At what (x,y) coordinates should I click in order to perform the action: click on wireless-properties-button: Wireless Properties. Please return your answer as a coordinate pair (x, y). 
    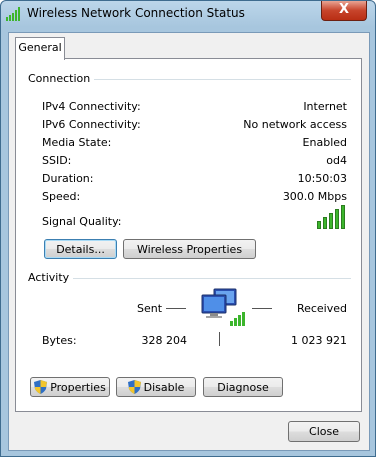
    Looking at the image, I should click on (189, 249).